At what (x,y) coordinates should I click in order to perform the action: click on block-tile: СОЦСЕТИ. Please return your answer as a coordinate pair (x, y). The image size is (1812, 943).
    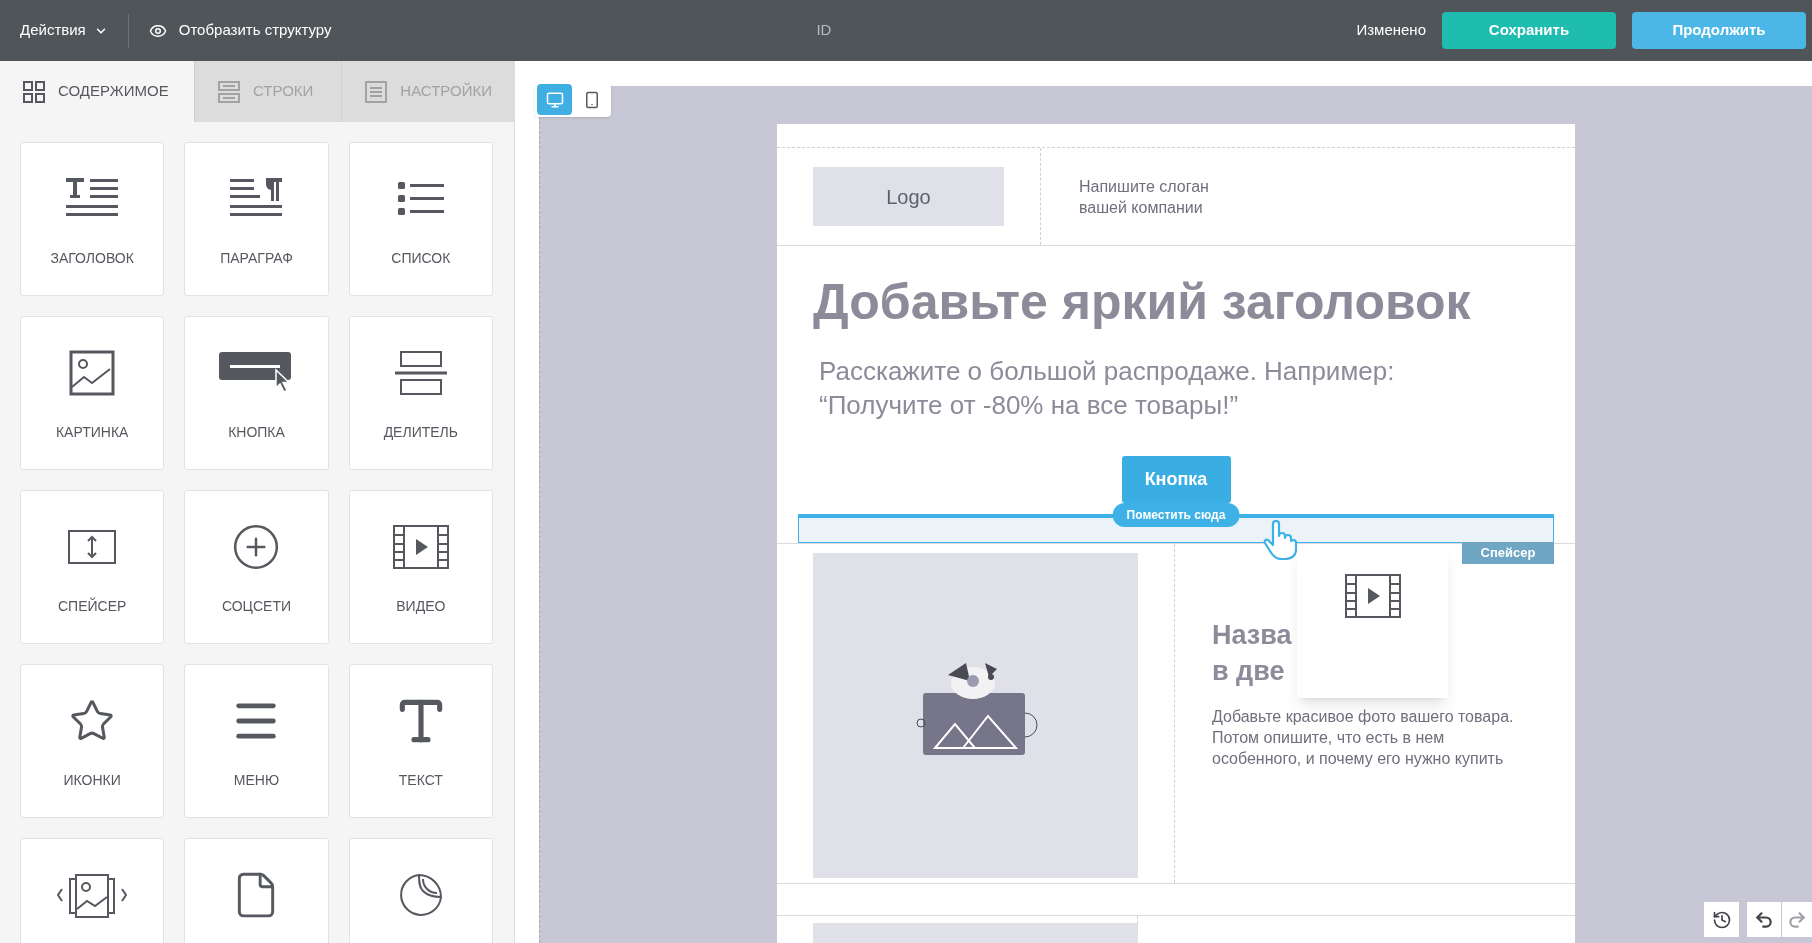
    Looking at the image, I should click on (256, 567).